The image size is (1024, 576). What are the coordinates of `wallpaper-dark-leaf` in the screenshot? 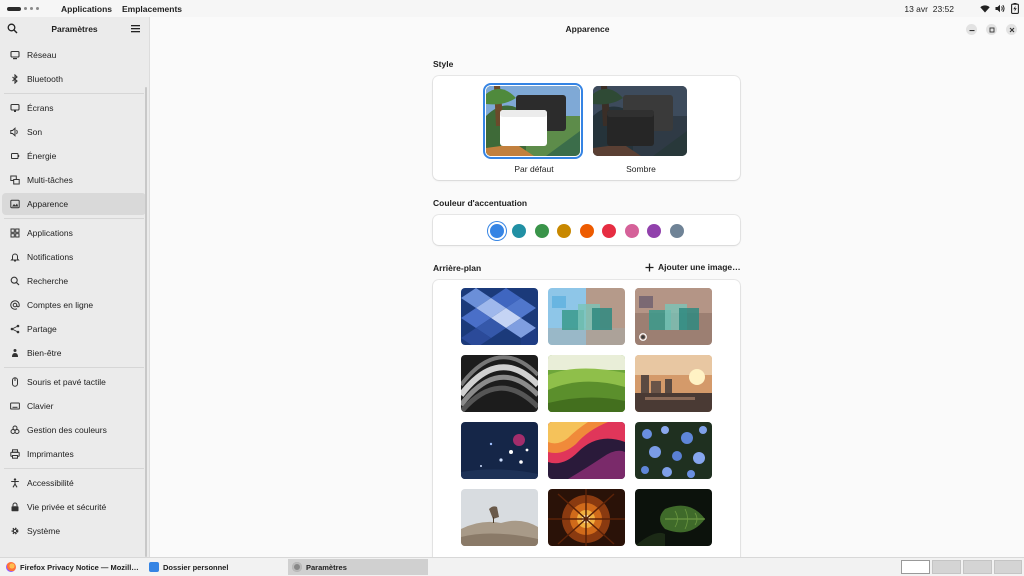 It's located at (673, 517).